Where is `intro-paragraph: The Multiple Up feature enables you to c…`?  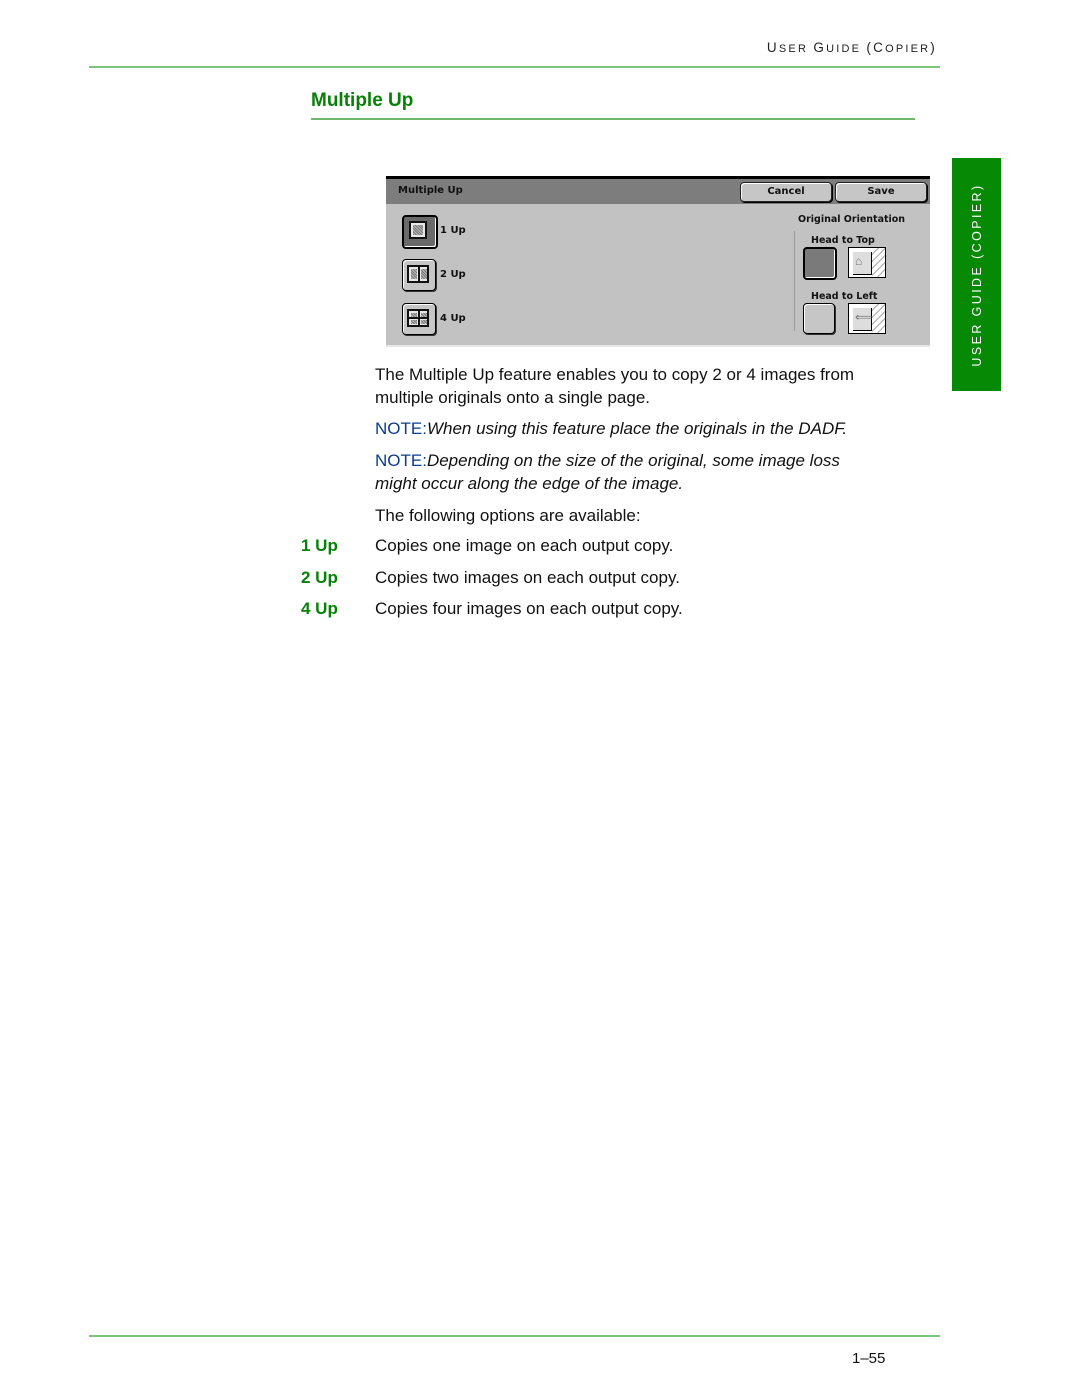
intro-paragraph: The Multiple Up feature enables you to c… is located at coordinates (614, 386).